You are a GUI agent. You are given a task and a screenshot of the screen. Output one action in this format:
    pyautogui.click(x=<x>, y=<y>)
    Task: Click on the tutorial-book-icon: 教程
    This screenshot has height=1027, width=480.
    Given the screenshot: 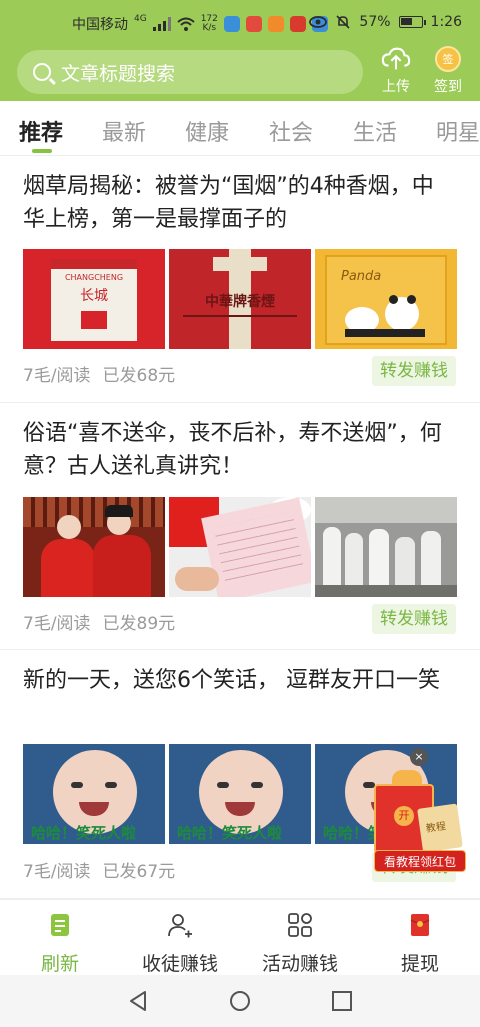 What is the action you would take?
    pyautogui.click(x=440, y=828)
    